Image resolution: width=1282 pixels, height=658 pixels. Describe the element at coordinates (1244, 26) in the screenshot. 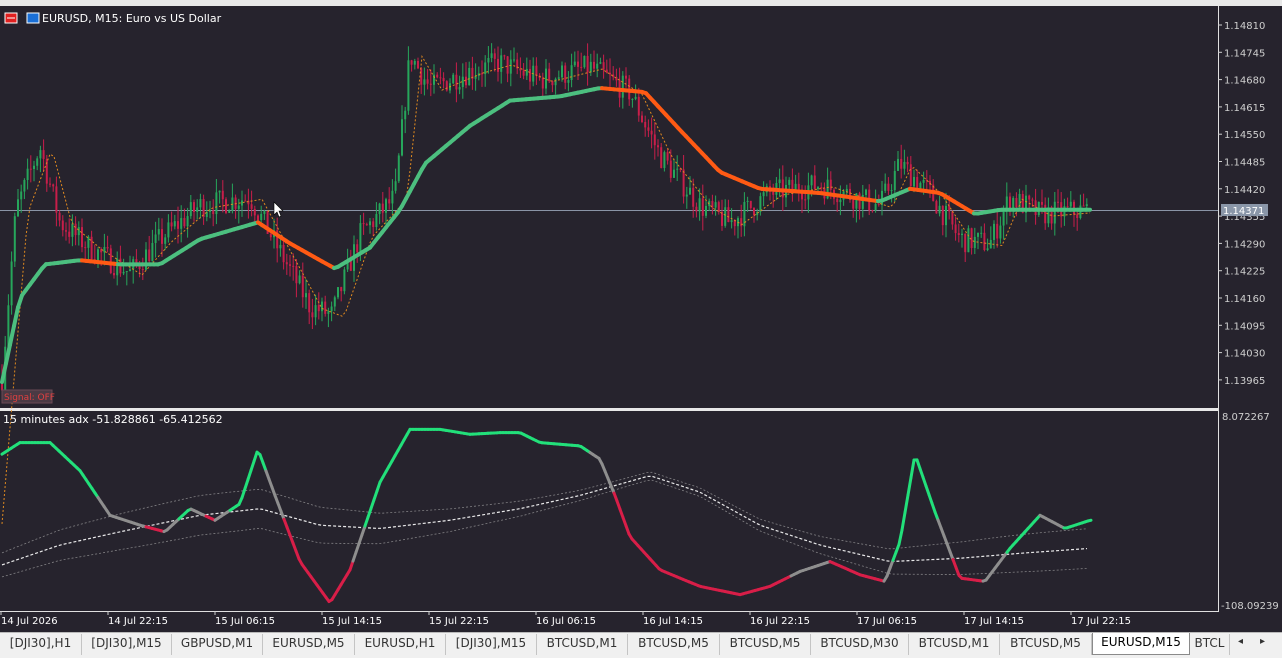

I see `price-axis-label: 1.14810` at that location.